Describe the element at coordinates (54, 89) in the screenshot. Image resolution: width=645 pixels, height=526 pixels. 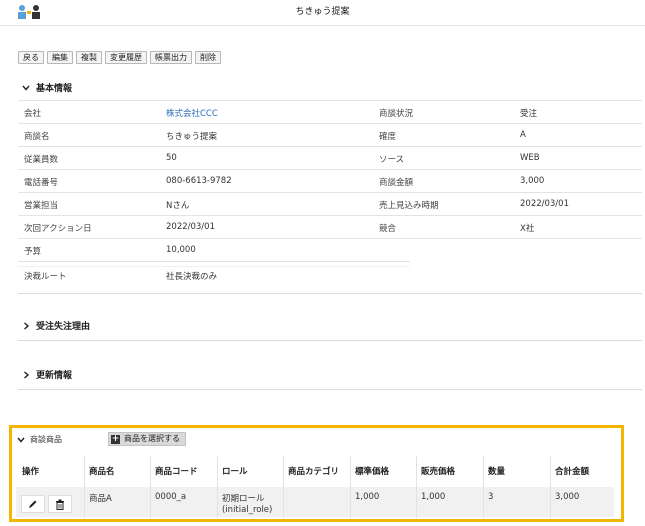
I see `section-title: 基本情報` at that location.